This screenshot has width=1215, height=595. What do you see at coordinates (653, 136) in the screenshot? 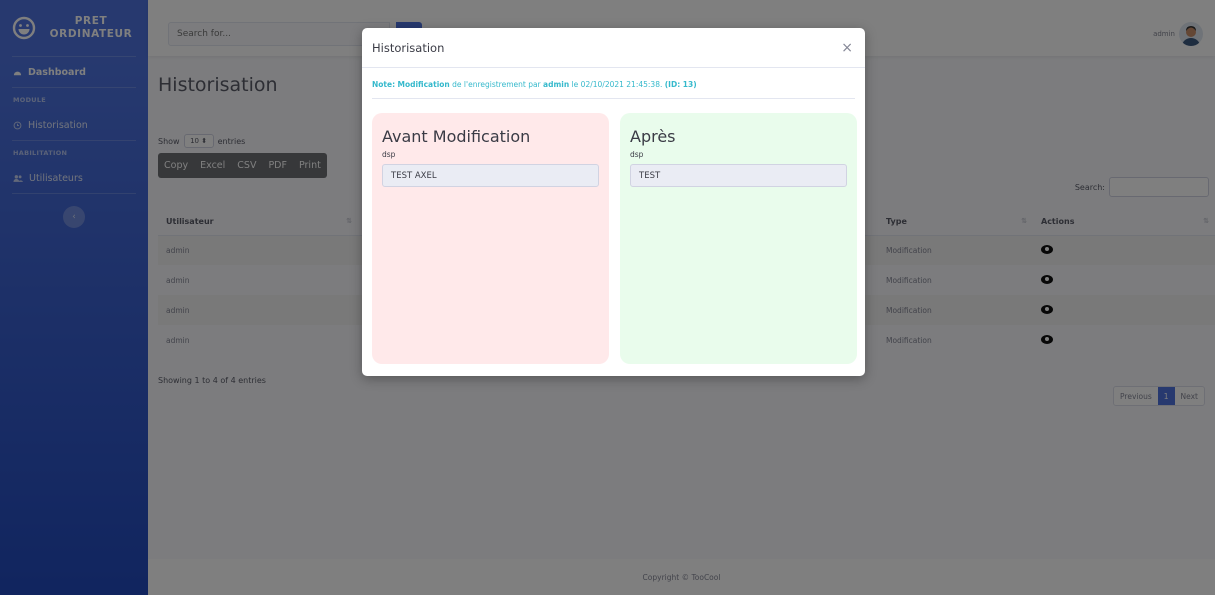
I see `after-title: Après` at bounding box center [653, 136].